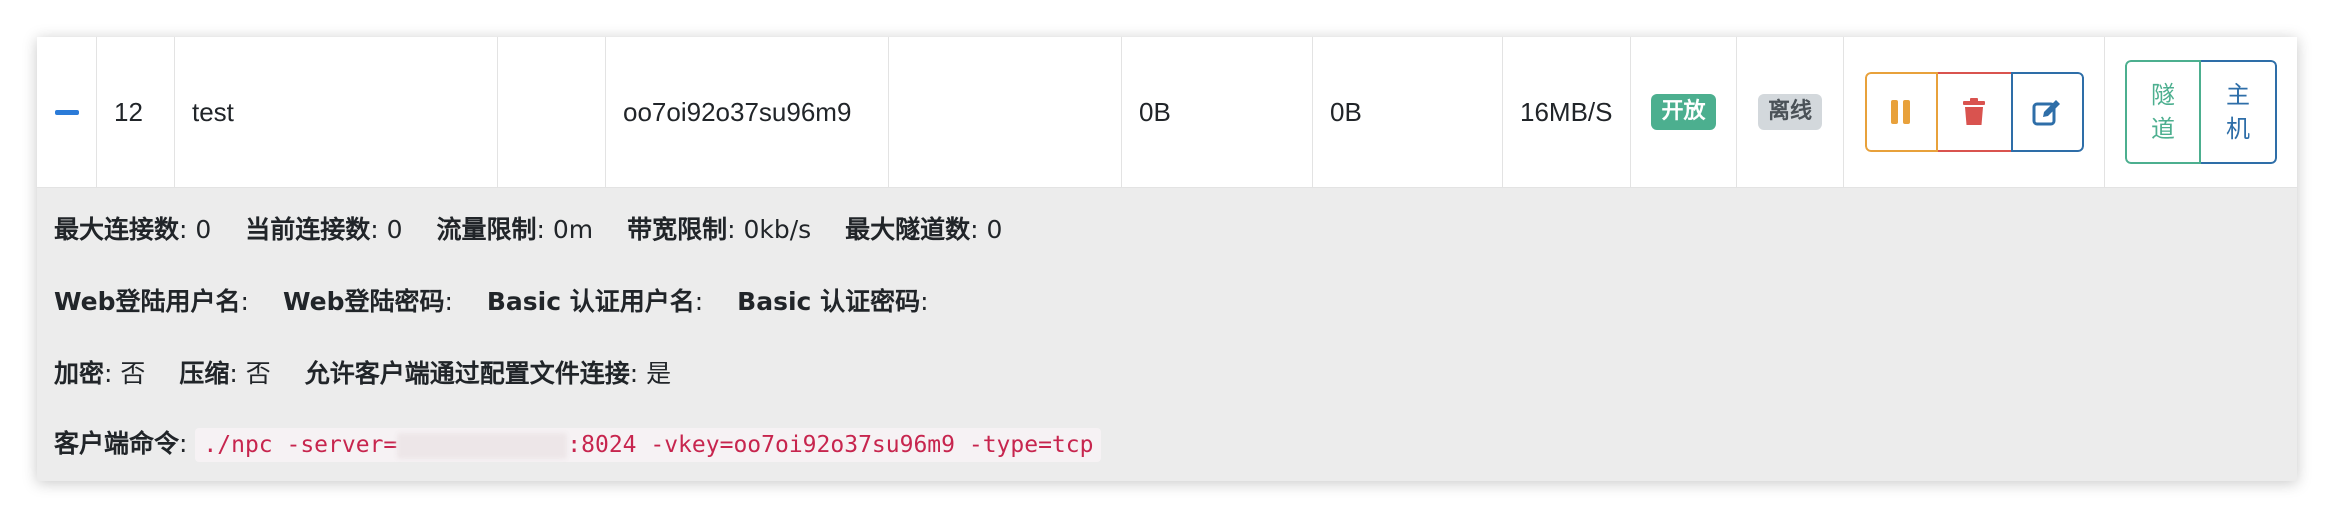 The height and width of the screenshot is (518, 2334). What do you see at coordinates (300, 445) in the screenshot?
I see `cmd-prefix: ./npc -server=` at bounding box center [300, 445].